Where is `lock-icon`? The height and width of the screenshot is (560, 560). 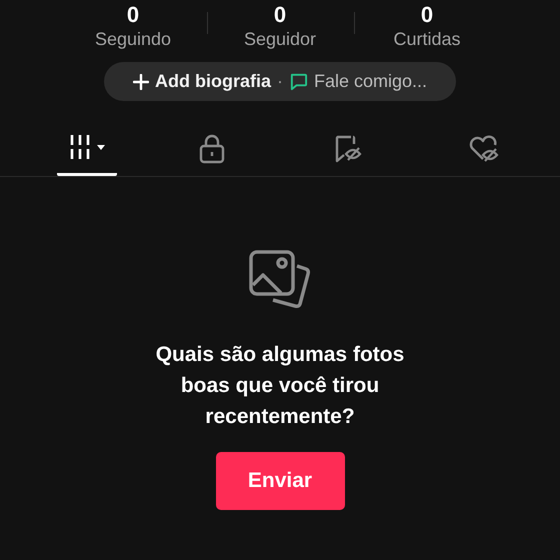
lock-icon is located at coordinates (212, 149).